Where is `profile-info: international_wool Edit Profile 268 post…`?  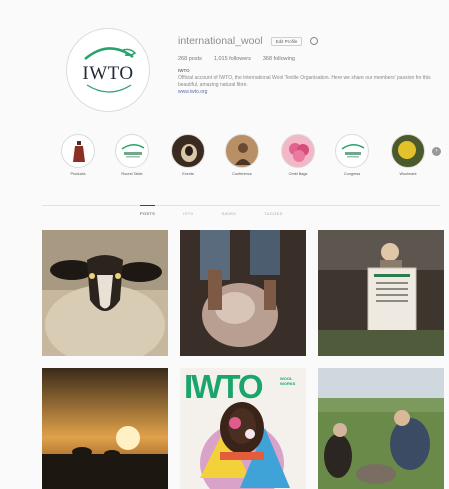
profile-info: international_wool Edit Profile 268 post… is located at coordinates (309, 64).